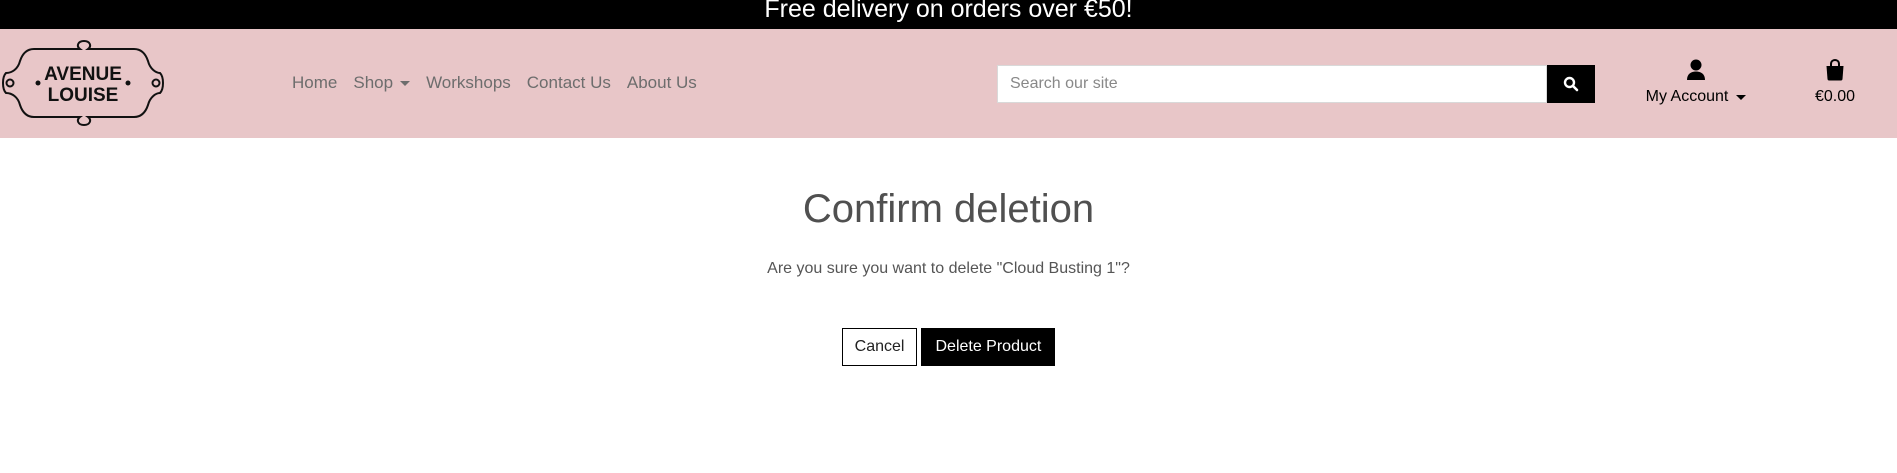 This screenshot has height=473, width=1897. I want to click on nav-shop-label: Shop, so click(373, 82).